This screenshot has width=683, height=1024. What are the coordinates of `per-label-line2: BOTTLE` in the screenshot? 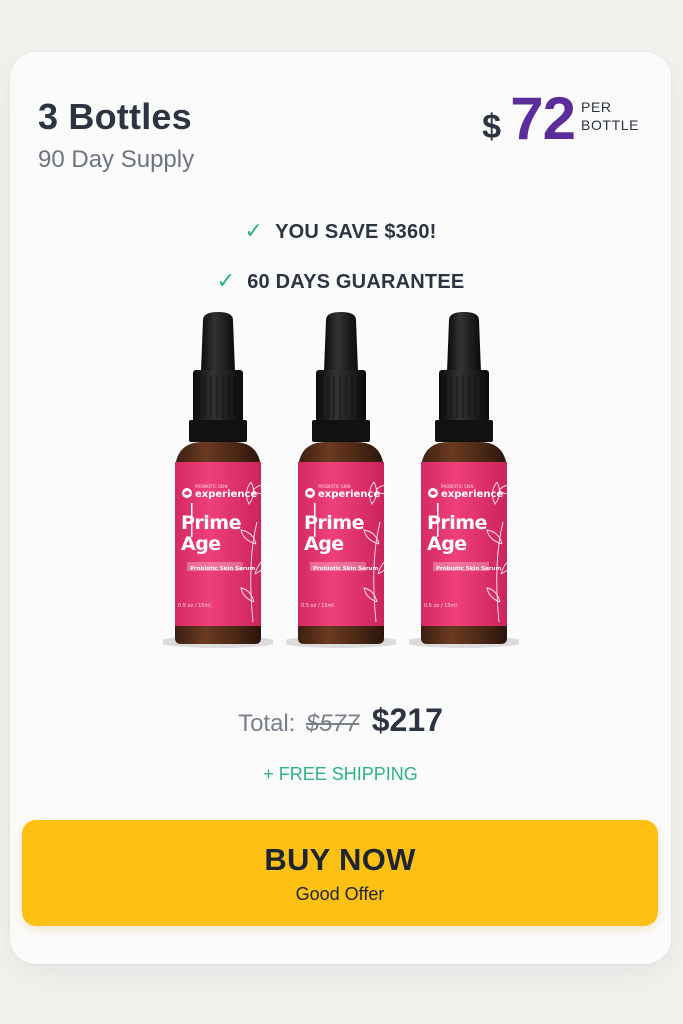 It's located at (610, 125).